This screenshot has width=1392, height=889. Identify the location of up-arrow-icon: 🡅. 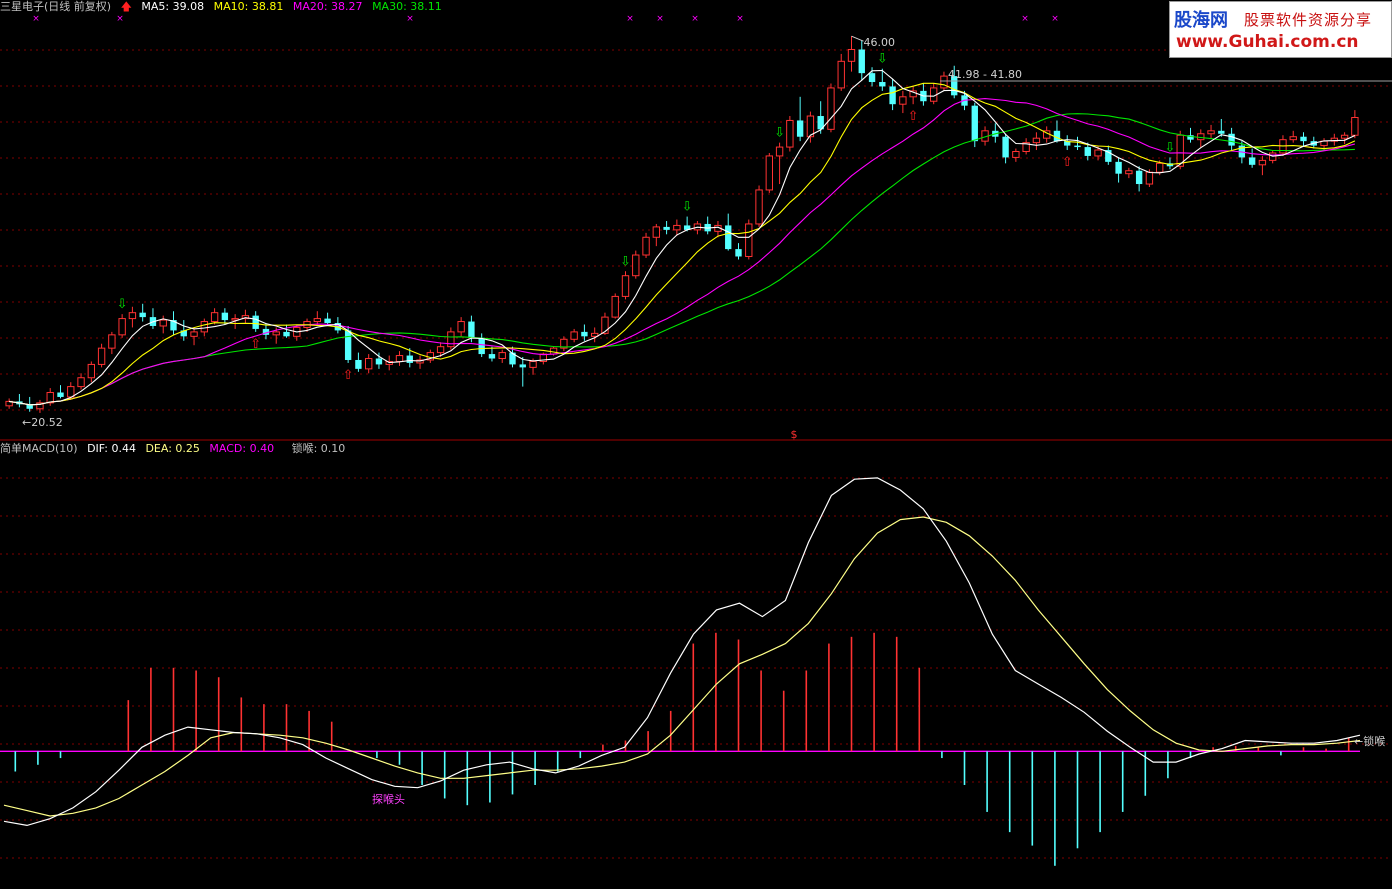
(126, 6).